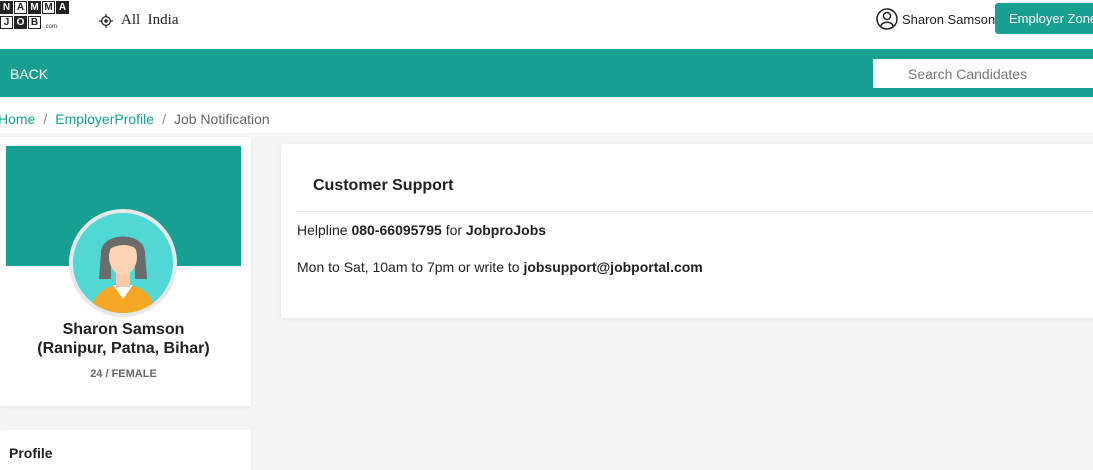 Image resolution: width=1093 pixels, height=470 pixels. Describe the element at coordinates (106, 20) in the screenshot. I see `location-target-icon` at that location.